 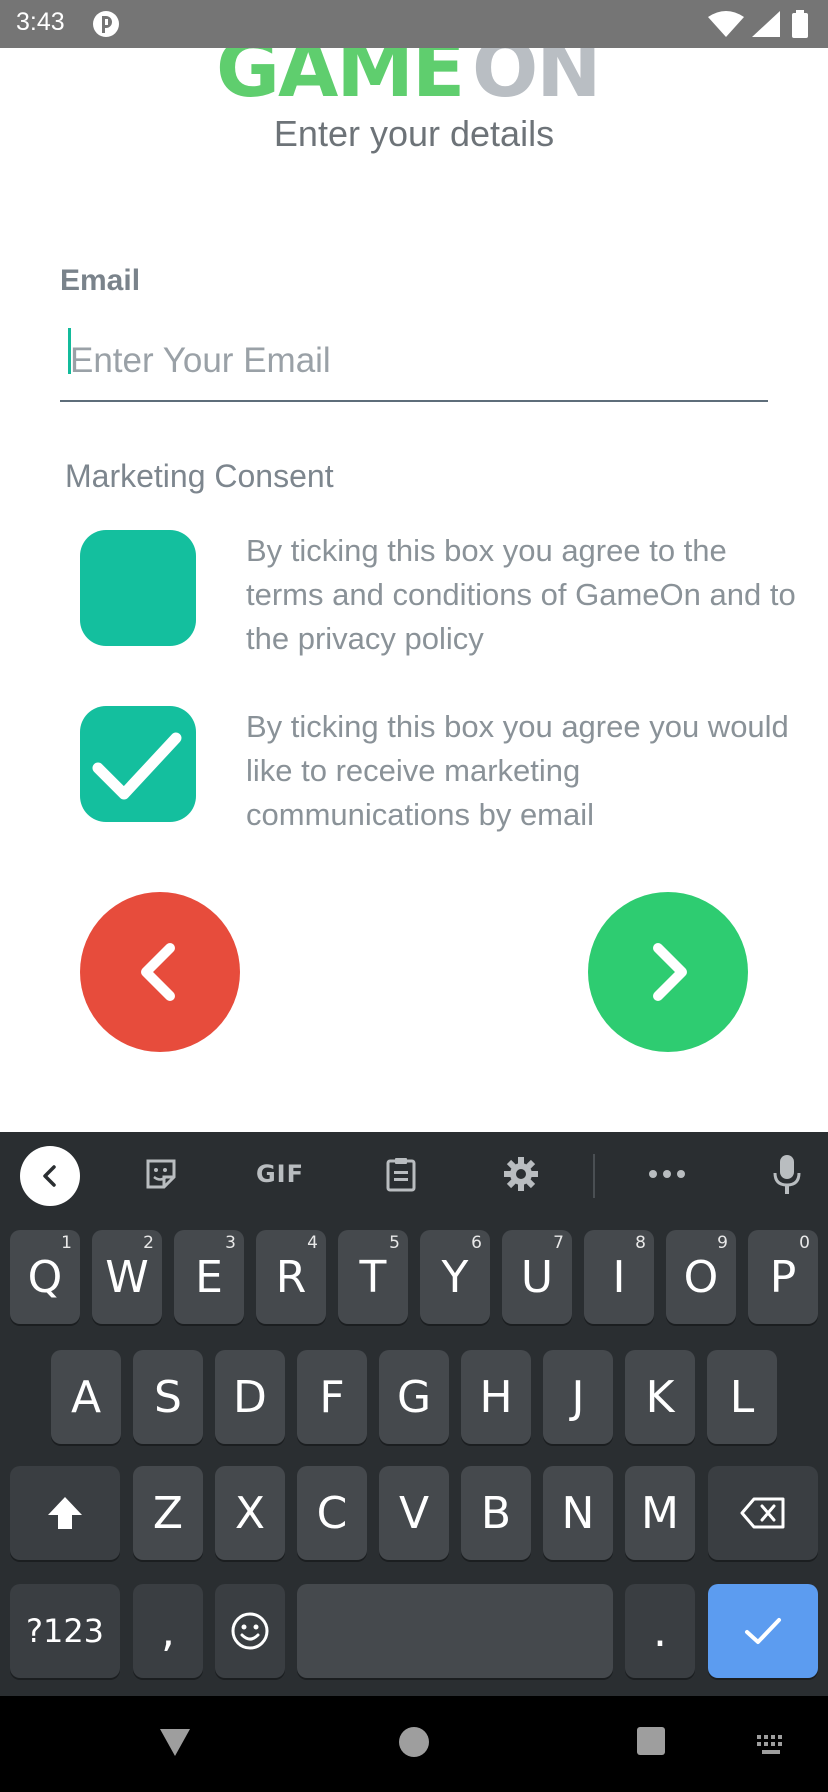 What do you see at coordinates (168, 1397) in the screenshot?
I see `key-s: S` at bounding box center [168, 1397].